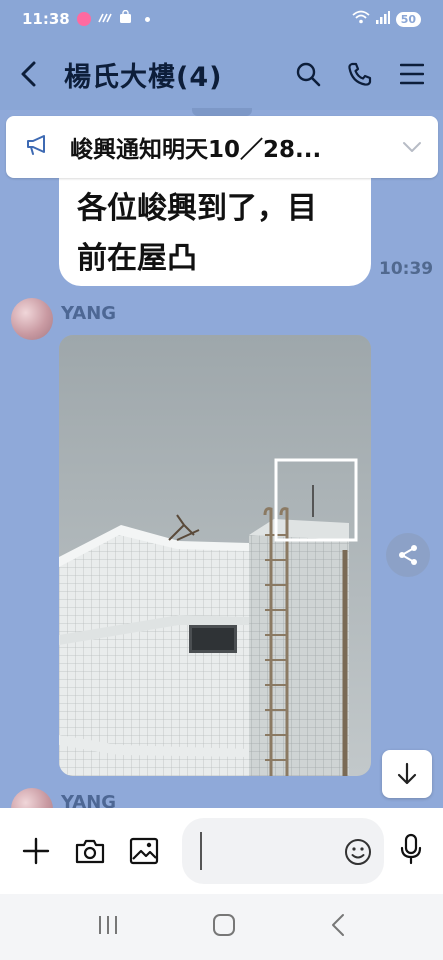 The height and width of the screenshot is (960, 443). Describe the element at coordinates (89, 313) in the screenshot. I see `sender-name: YANG` at that location.